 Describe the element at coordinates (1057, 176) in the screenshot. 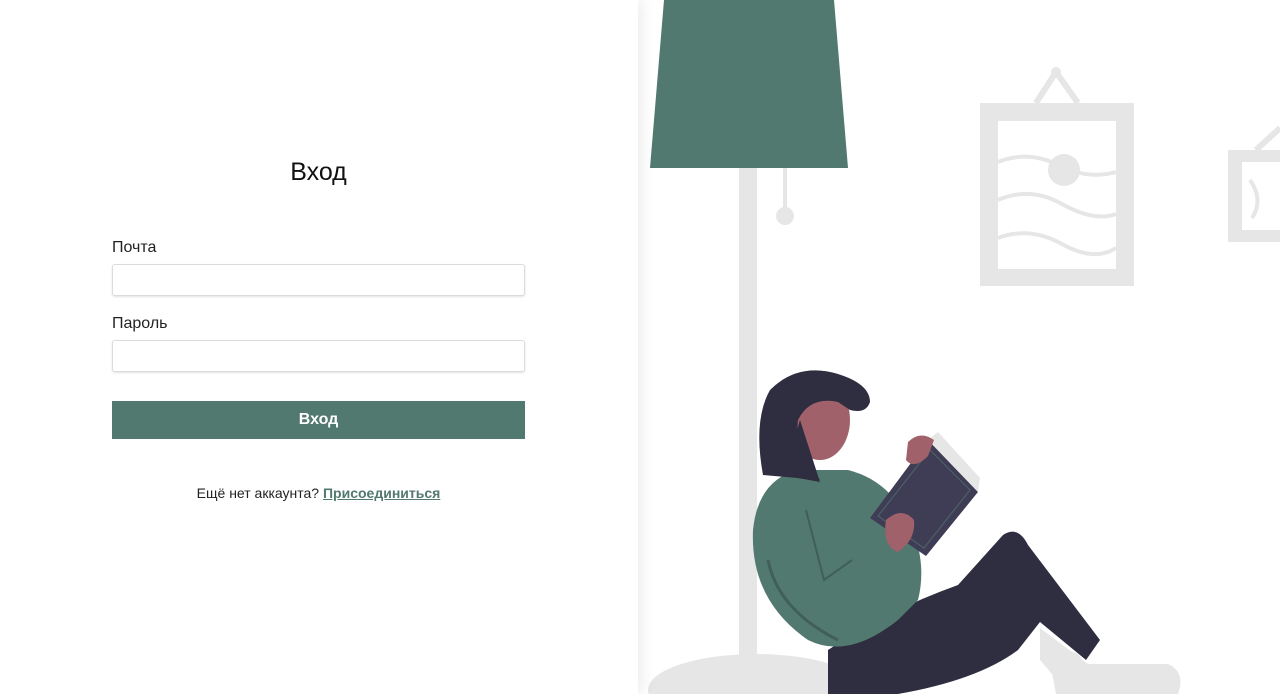

I see `picture-frame-icon` at that location.